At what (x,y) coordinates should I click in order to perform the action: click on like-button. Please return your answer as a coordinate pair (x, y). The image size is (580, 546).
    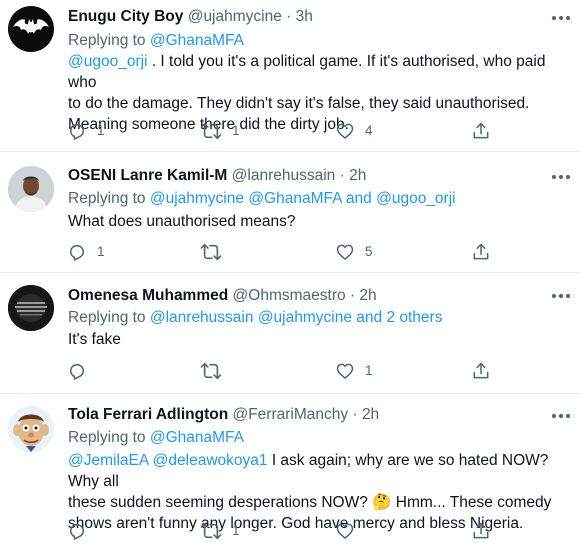
    Looking at the image, I should click on (350, 531).